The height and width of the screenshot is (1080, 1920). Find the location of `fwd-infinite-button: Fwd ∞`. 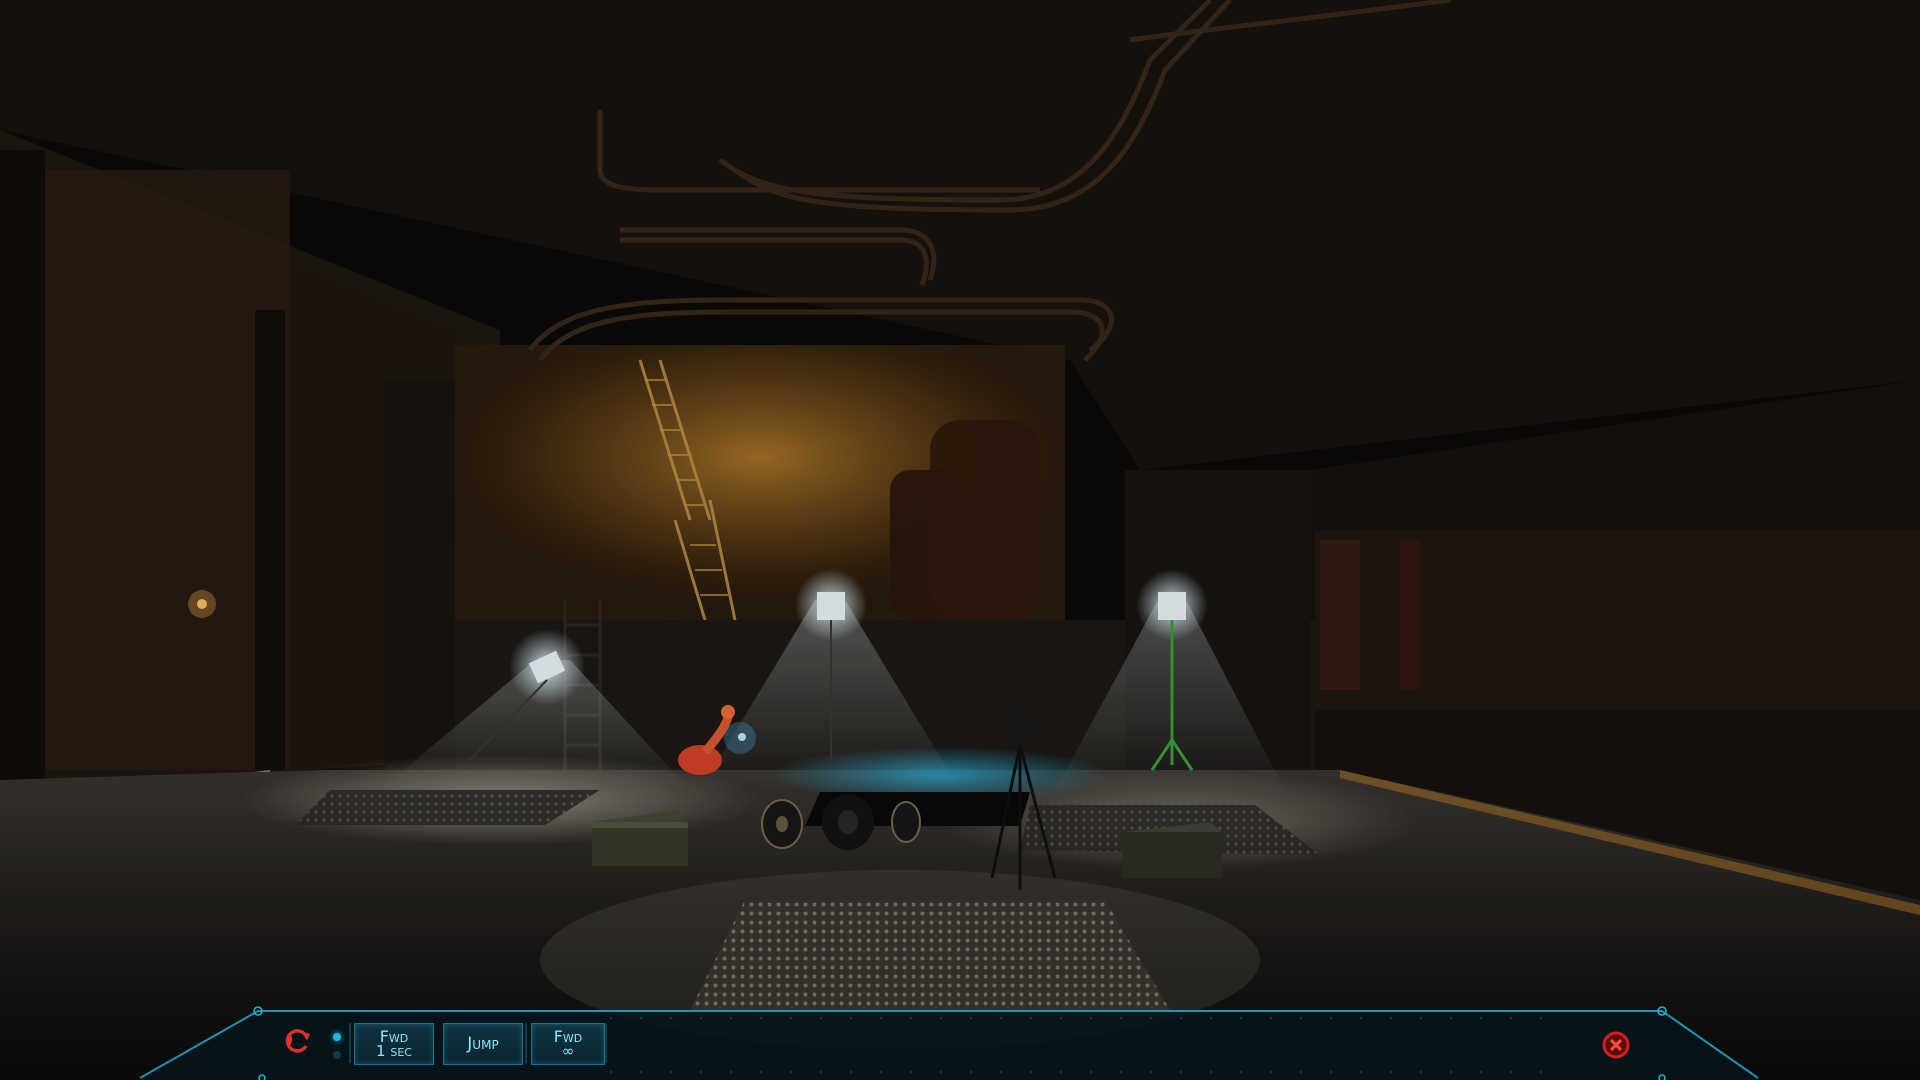

fwd-infinite-button: Fwd ∞ is located at coordinates (568, 1044).